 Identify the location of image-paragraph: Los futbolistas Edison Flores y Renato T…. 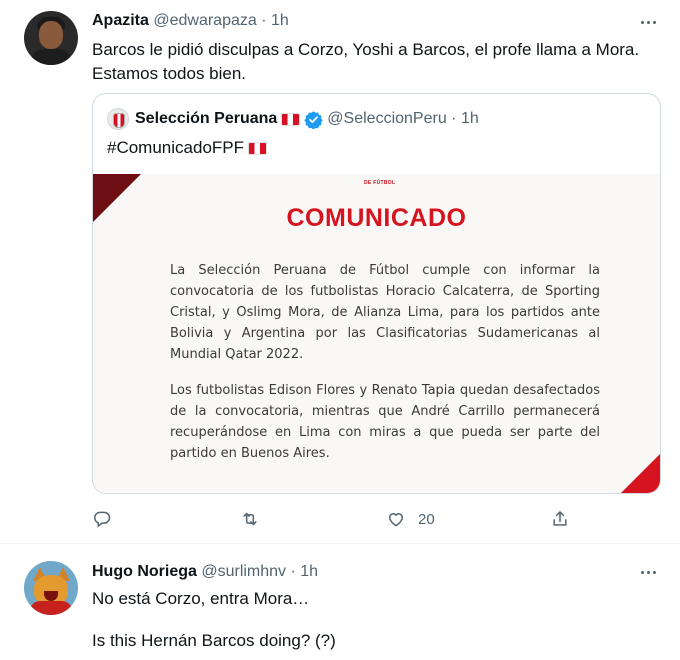
(385, 422).